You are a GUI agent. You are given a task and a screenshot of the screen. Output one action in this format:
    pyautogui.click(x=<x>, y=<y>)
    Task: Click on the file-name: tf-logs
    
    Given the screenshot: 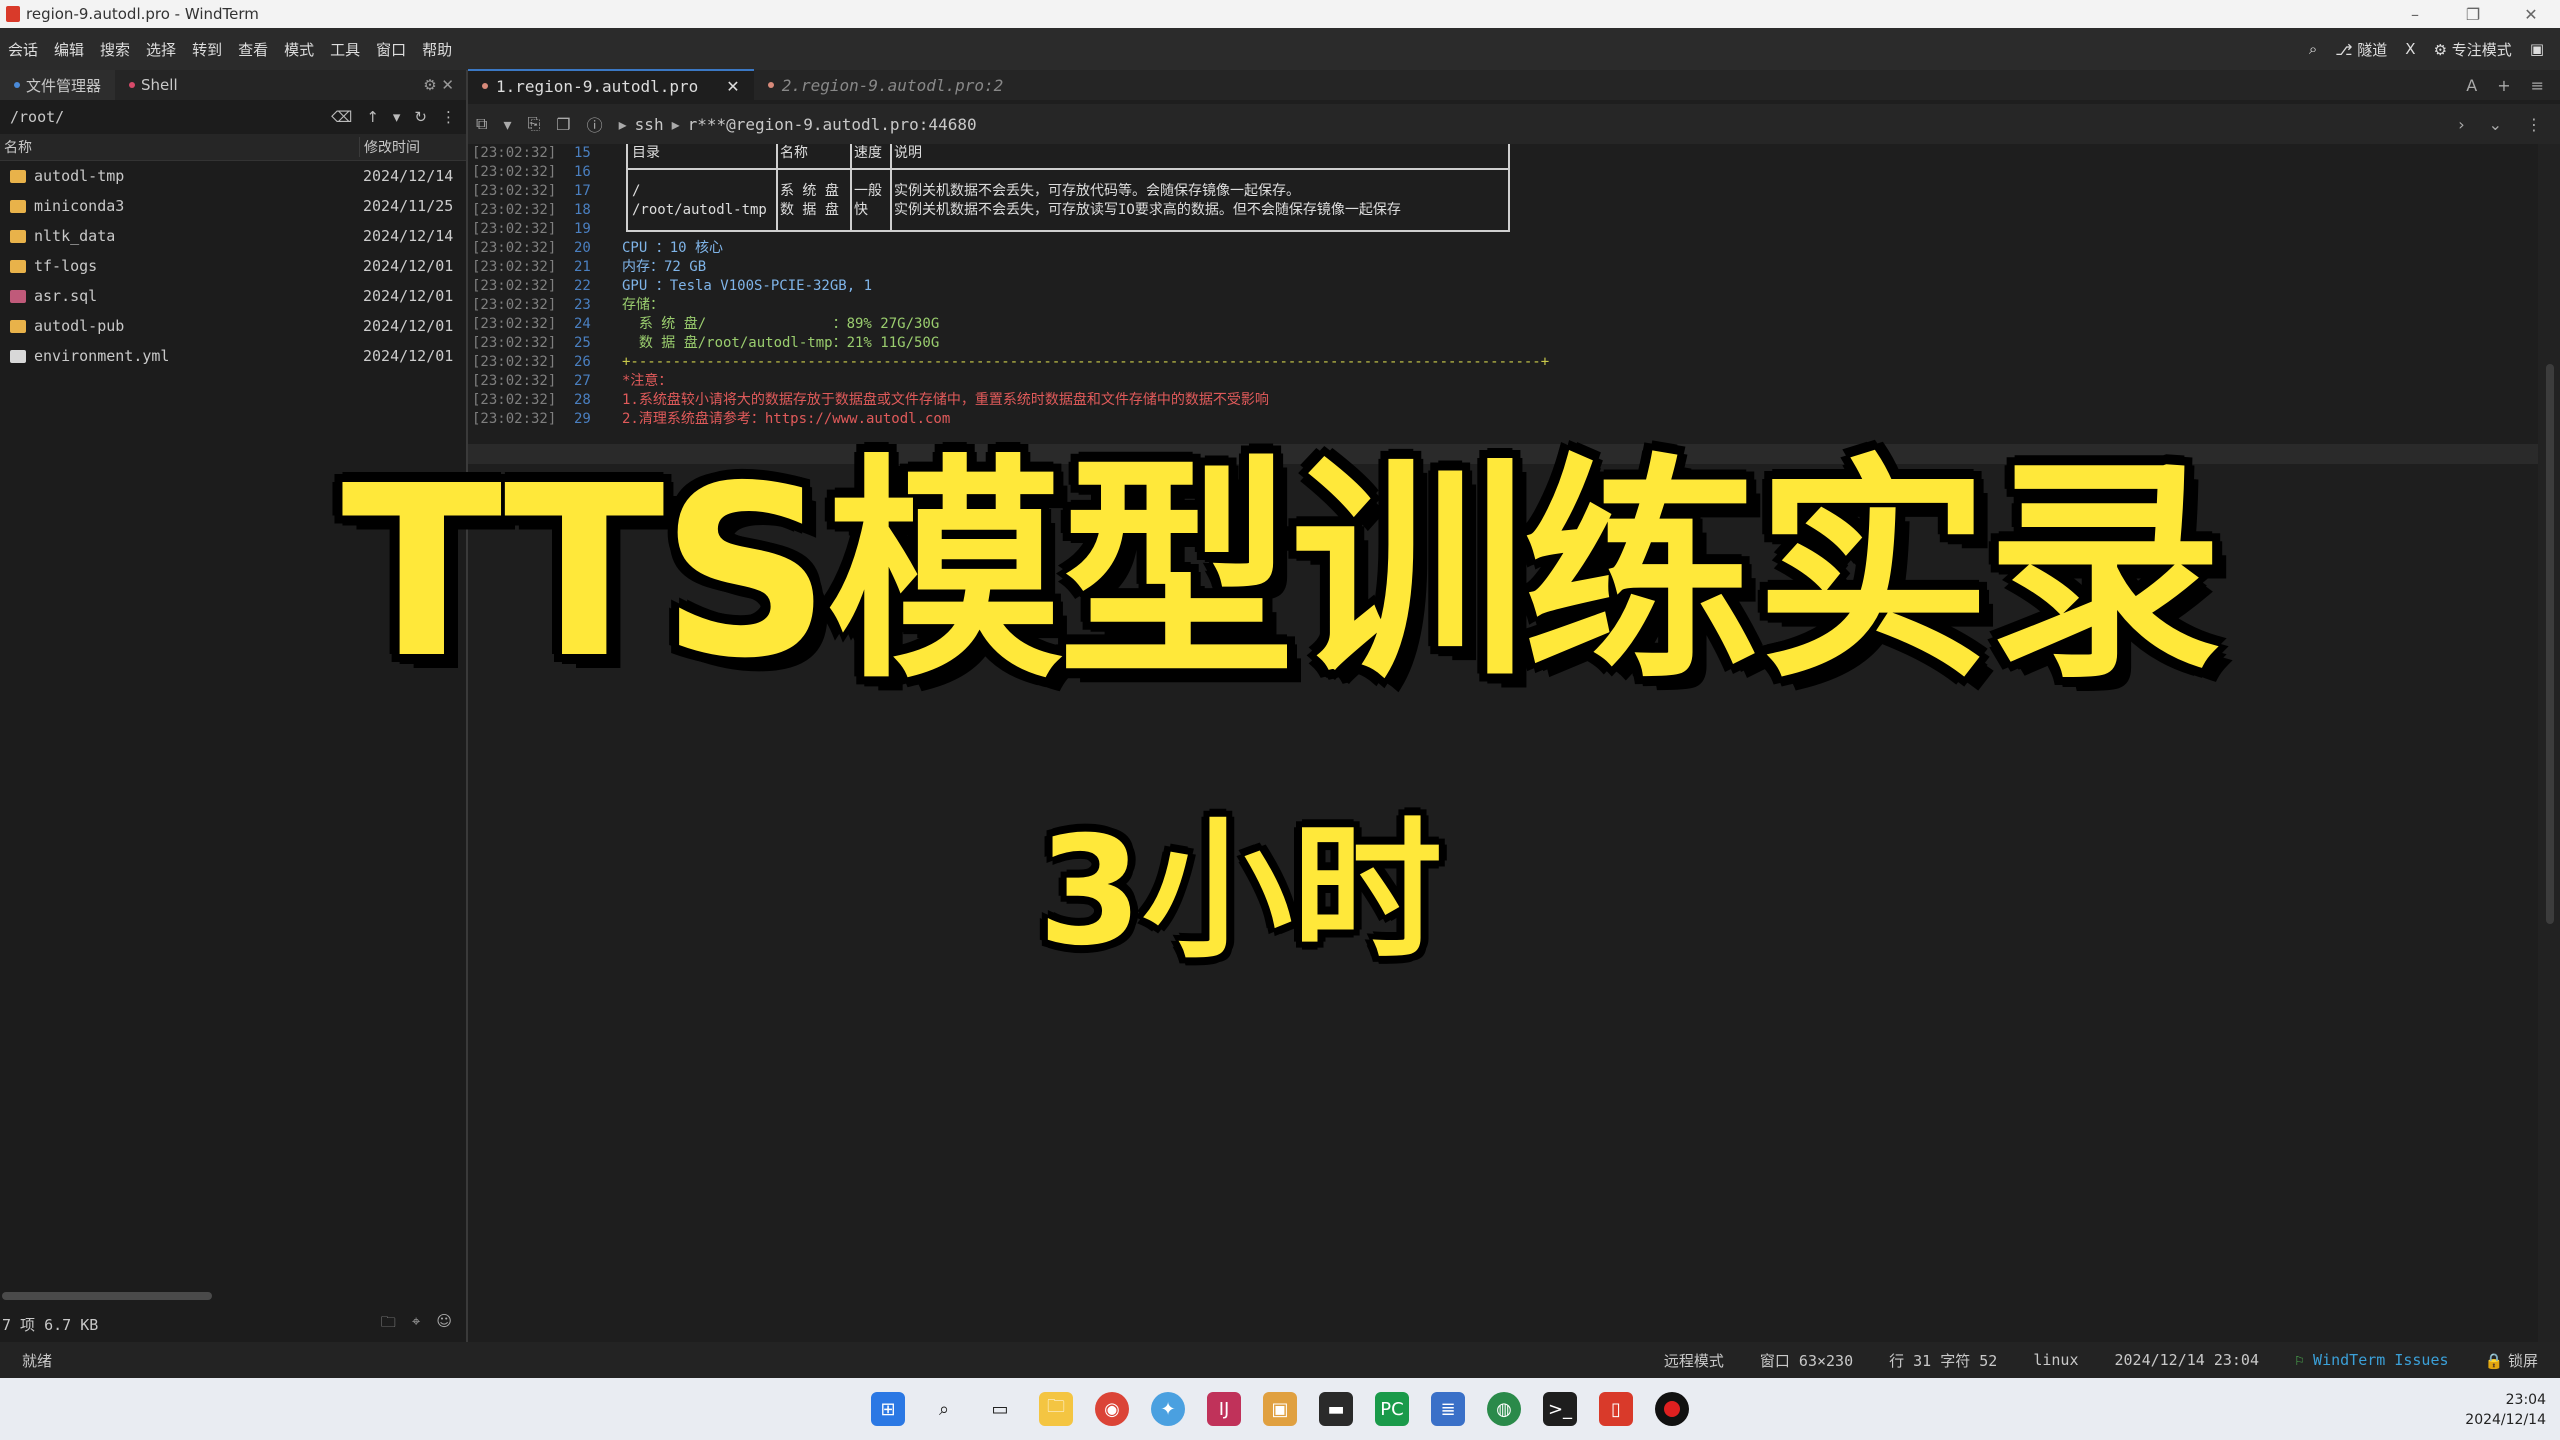 What is the action you would take?
    pyautogui.click(x=66, y=266)
    